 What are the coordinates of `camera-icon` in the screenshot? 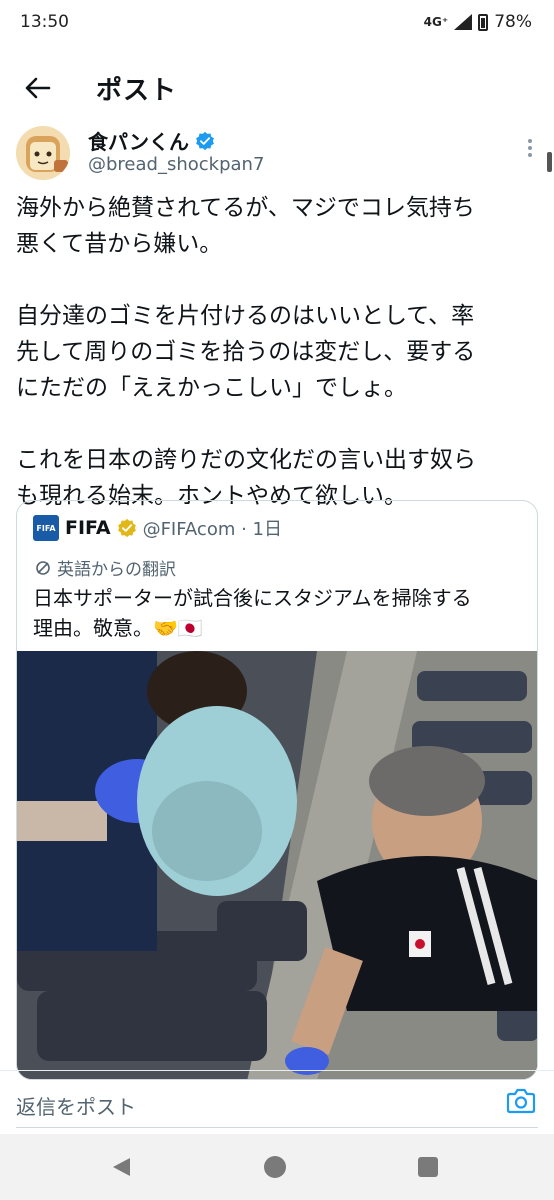 It's located at (521, 1101).